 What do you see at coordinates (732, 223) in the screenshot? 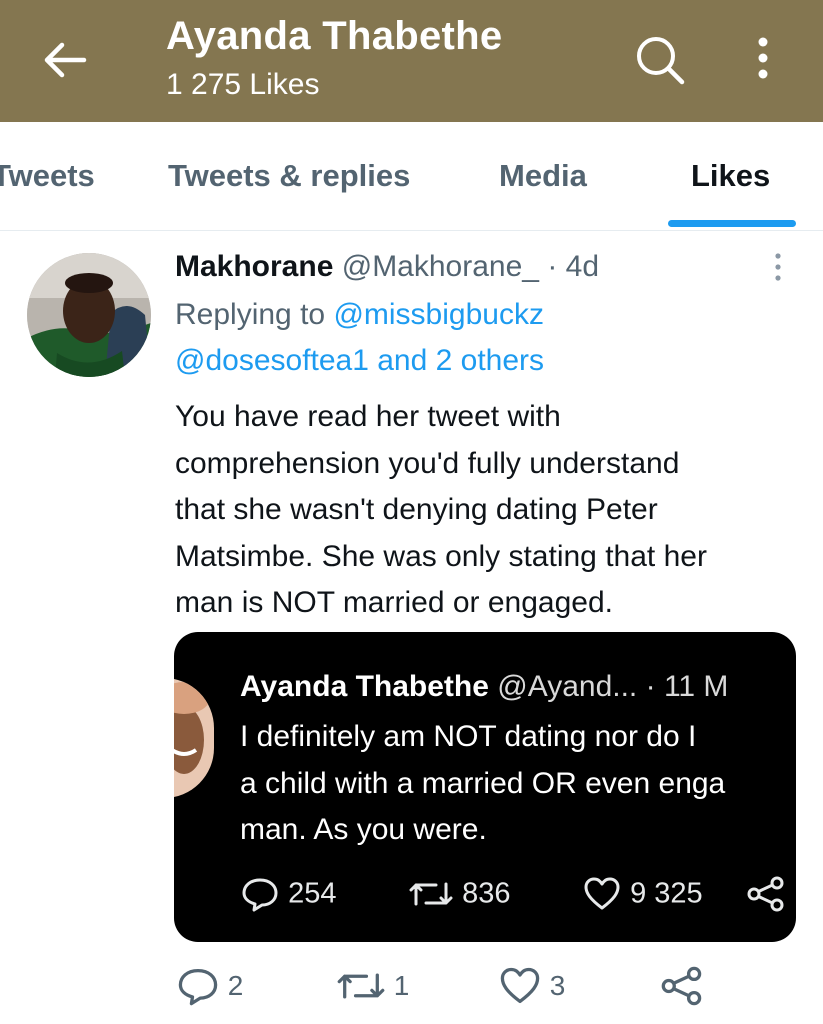
I see `active-tab-indicator` at bounding box center [732, 223].